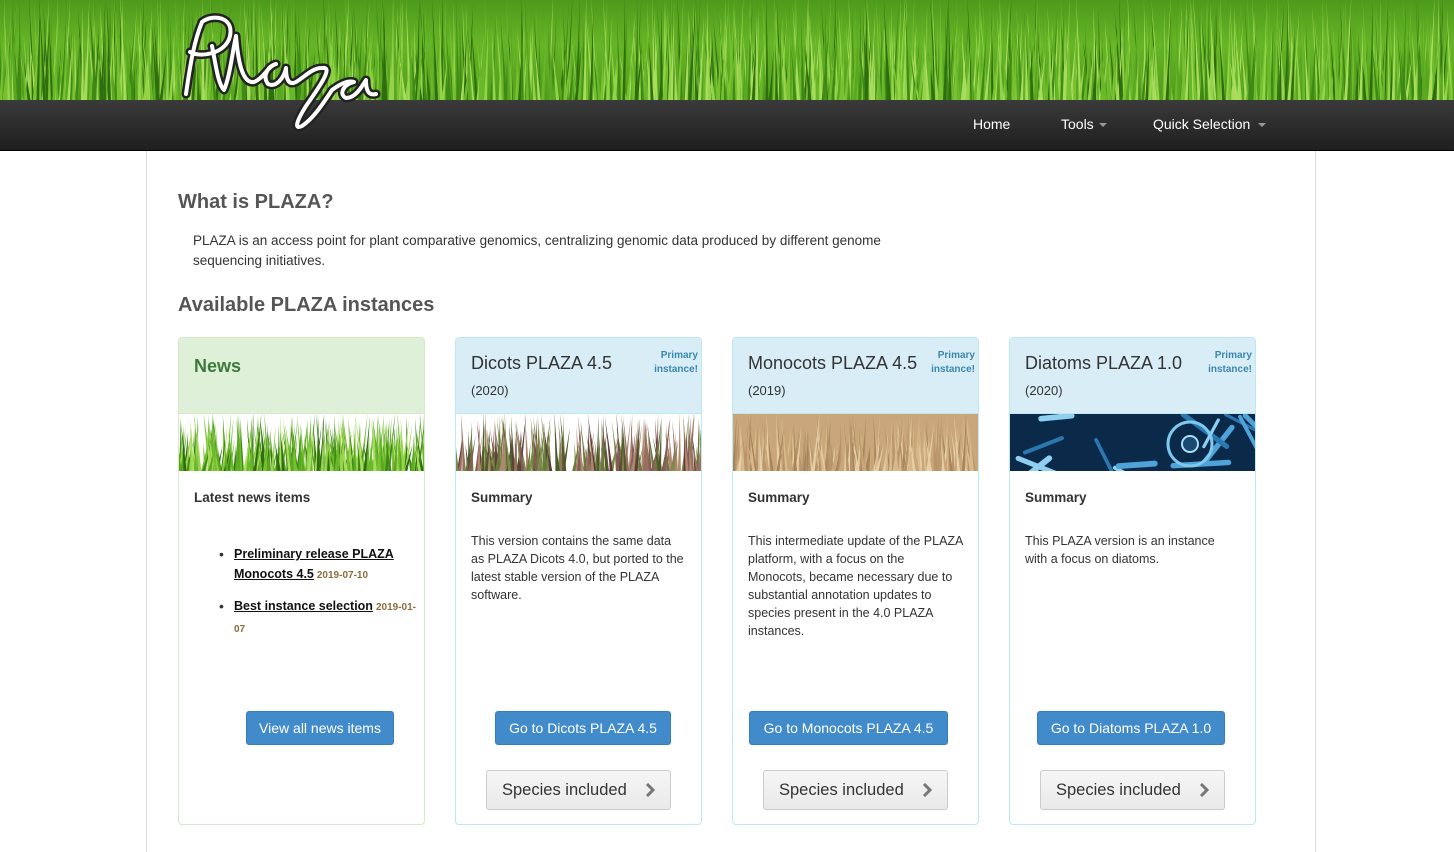  What do you see at coordinates (542, 363) in the screenshot?
I see `dicots-title-text: Dicots PLAZA 4.5` at bounding box center [542, 363].